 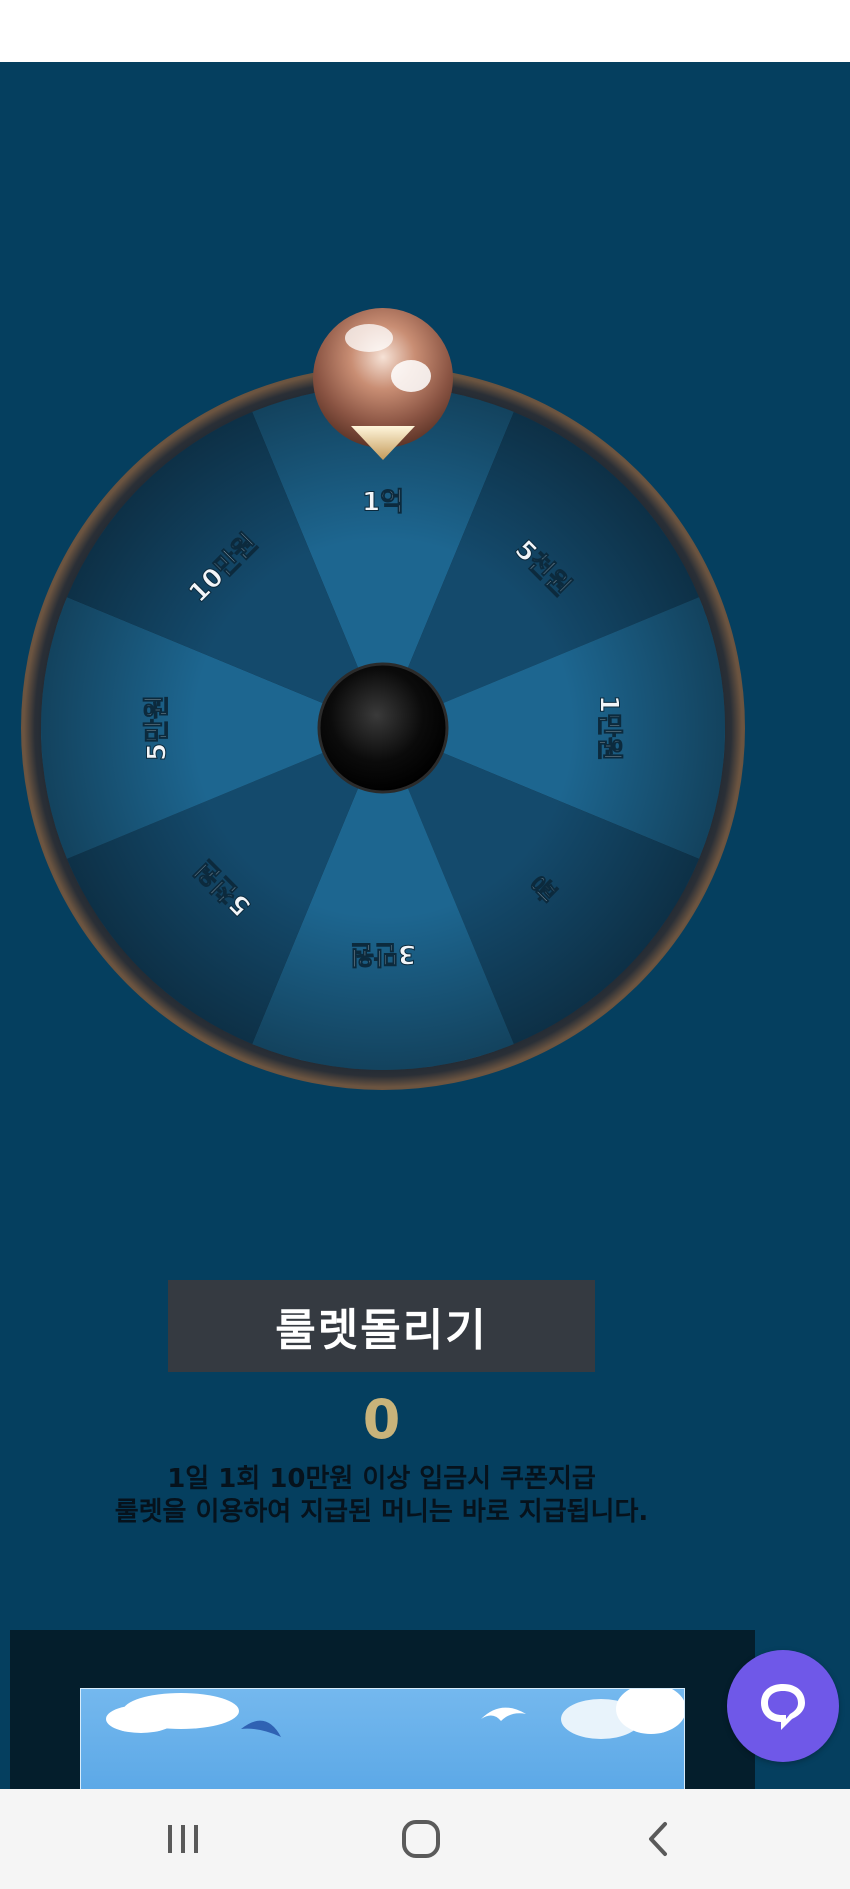 I want to click on back-icon, so click(x=658, y=1839).